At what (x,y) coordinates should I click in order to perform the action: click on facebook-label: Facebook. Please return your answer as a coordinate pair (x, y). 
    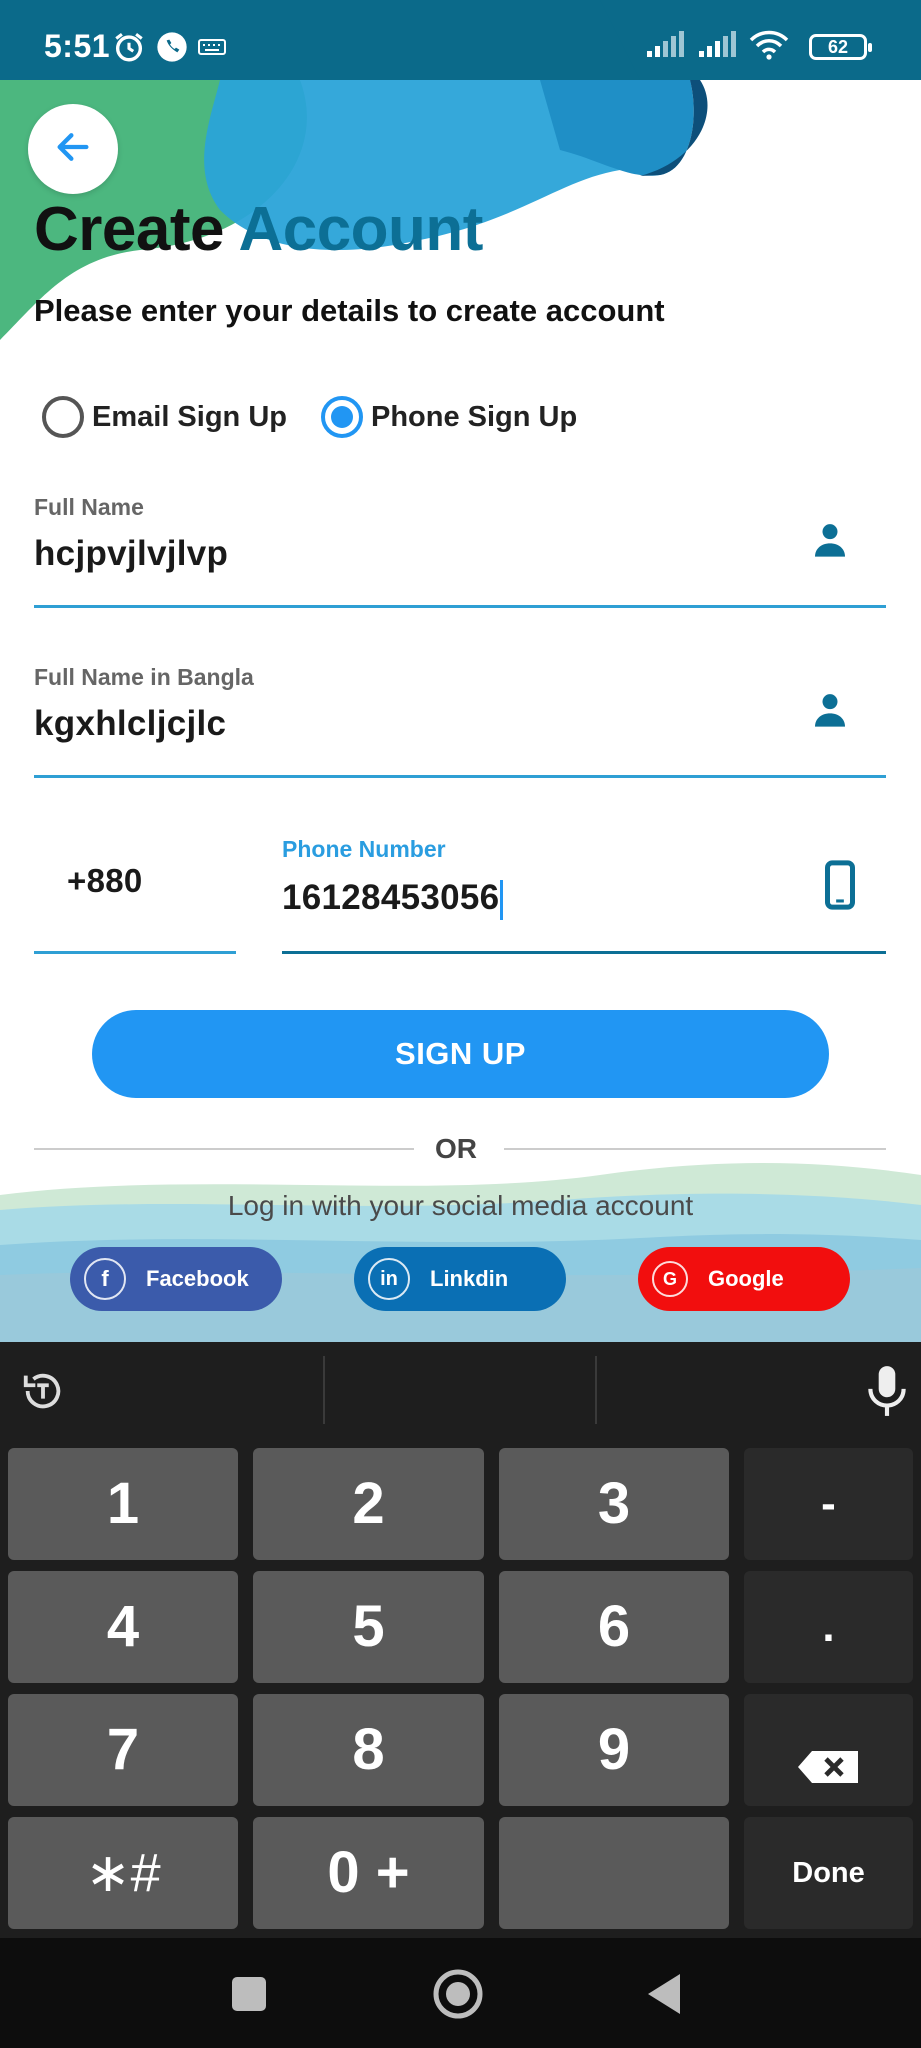
    Looking at the image, I should click on (197, 1278).